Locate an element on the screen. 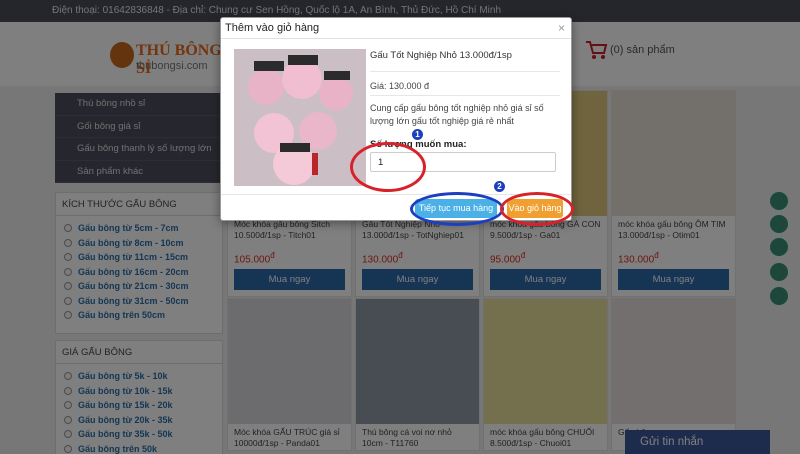 The width and height of the screenshot is (800, 454). annotation-circle-quantity is located at coordinates (388, 167).